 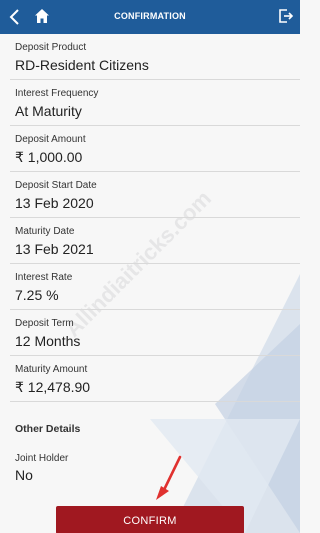 I want to click on field-value: 12 Months, so click(x=48, y=341).